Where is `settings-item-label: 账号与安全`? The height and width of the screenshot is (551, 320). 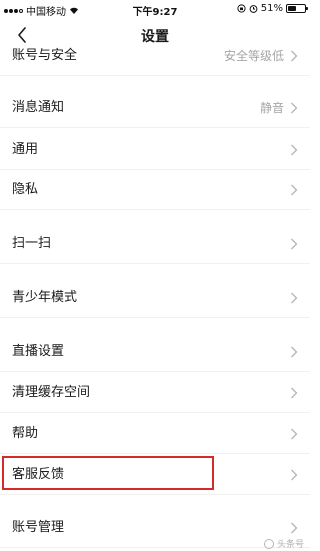 settings-item-label: 账号与安全 is located at coordinates (45, 55).